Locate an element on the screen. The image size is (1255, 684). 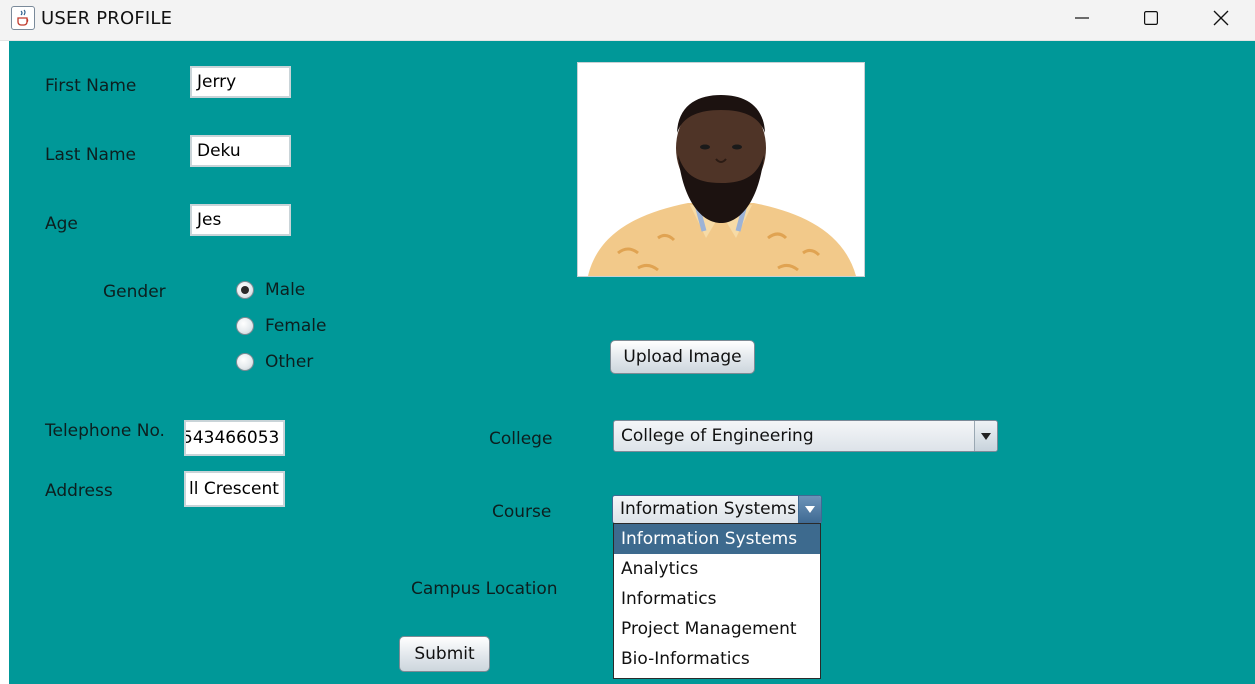
gender-radio-other: Other is located at coordinates (274, 362).